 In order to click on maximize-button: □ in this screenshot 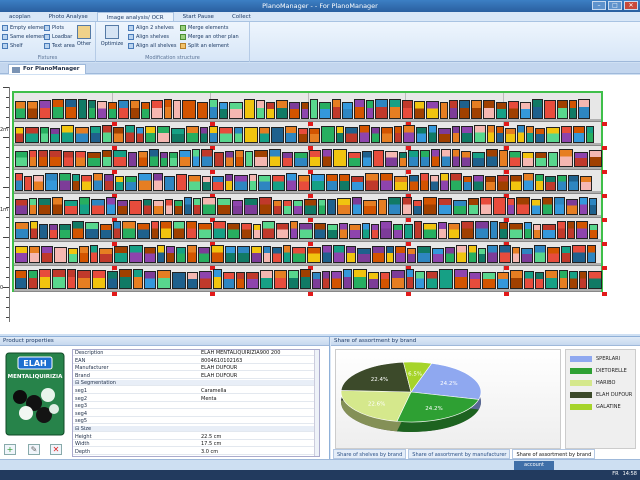, I will do `click(615, 5)`.